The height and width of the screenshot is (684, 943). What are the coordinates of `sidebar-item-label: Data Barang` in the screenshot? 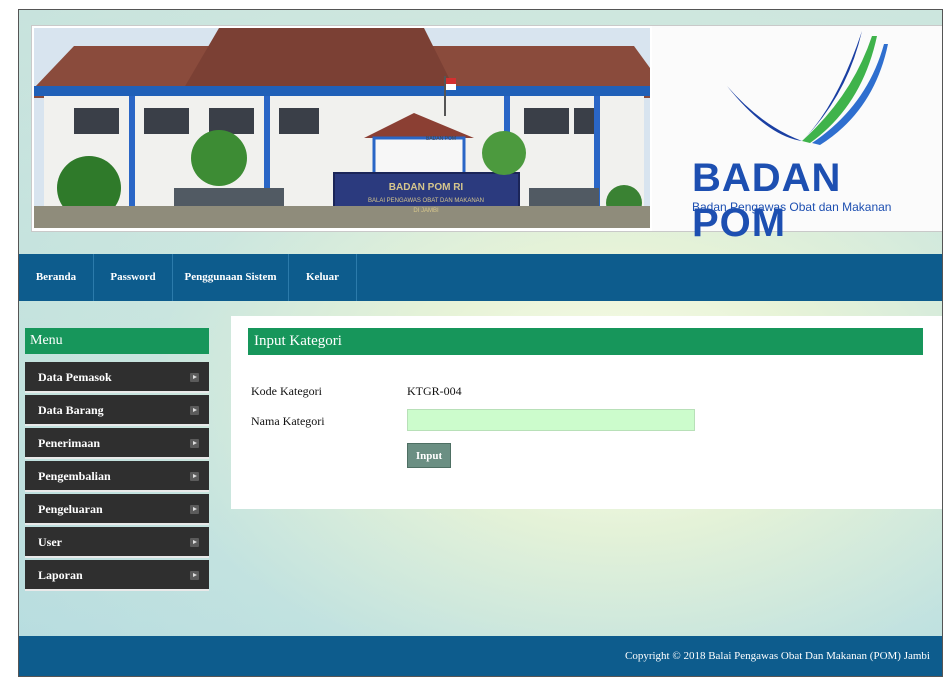 It's located at (71, 410).